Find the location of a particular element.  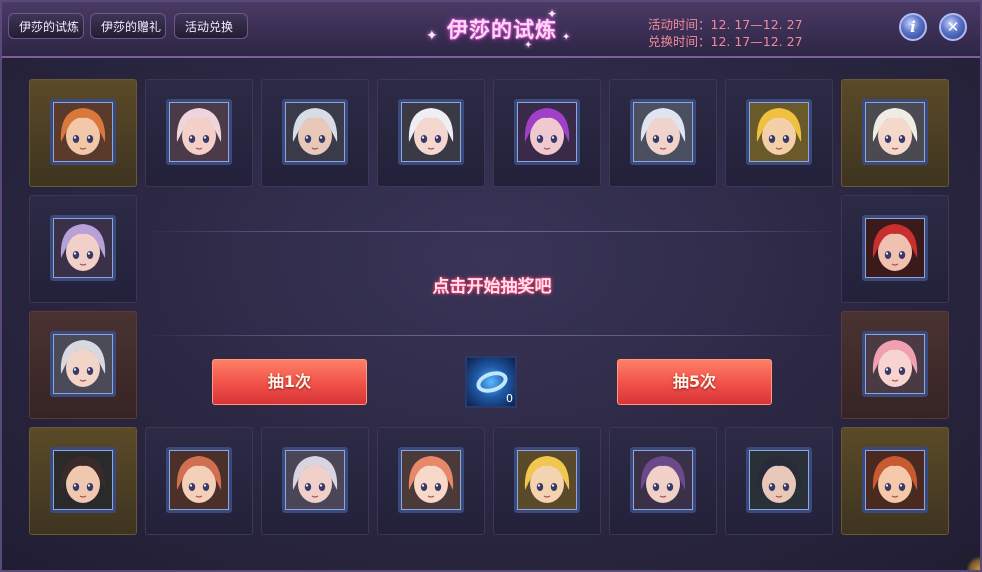

draw-five-label: 抽5次 is located at coordinates (694, 381).